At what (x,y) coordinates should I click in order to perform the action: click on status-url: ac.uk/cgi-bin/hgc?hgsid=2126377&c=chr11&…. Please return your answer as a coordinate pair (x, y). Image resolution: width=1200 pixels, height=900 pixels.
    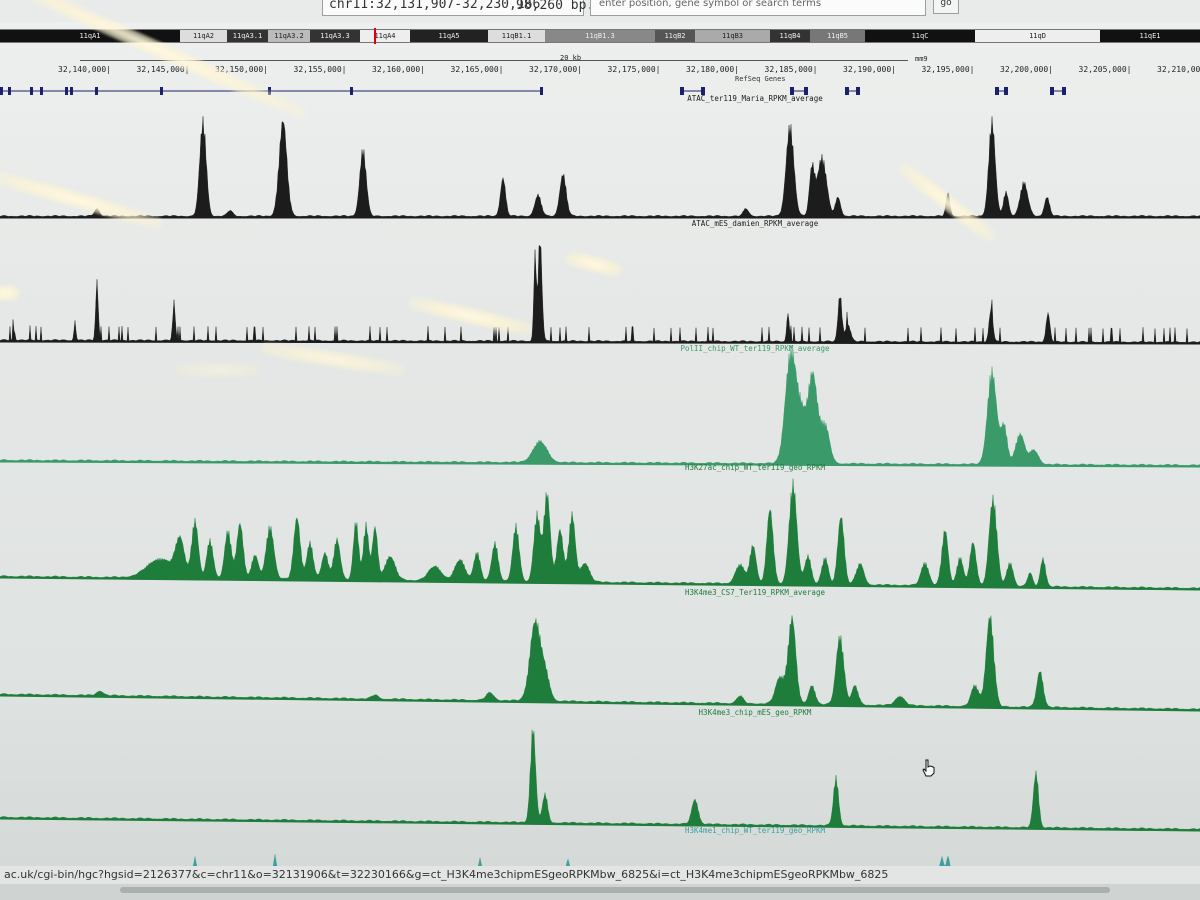
    Looking at the image, I should click on (446, 874).